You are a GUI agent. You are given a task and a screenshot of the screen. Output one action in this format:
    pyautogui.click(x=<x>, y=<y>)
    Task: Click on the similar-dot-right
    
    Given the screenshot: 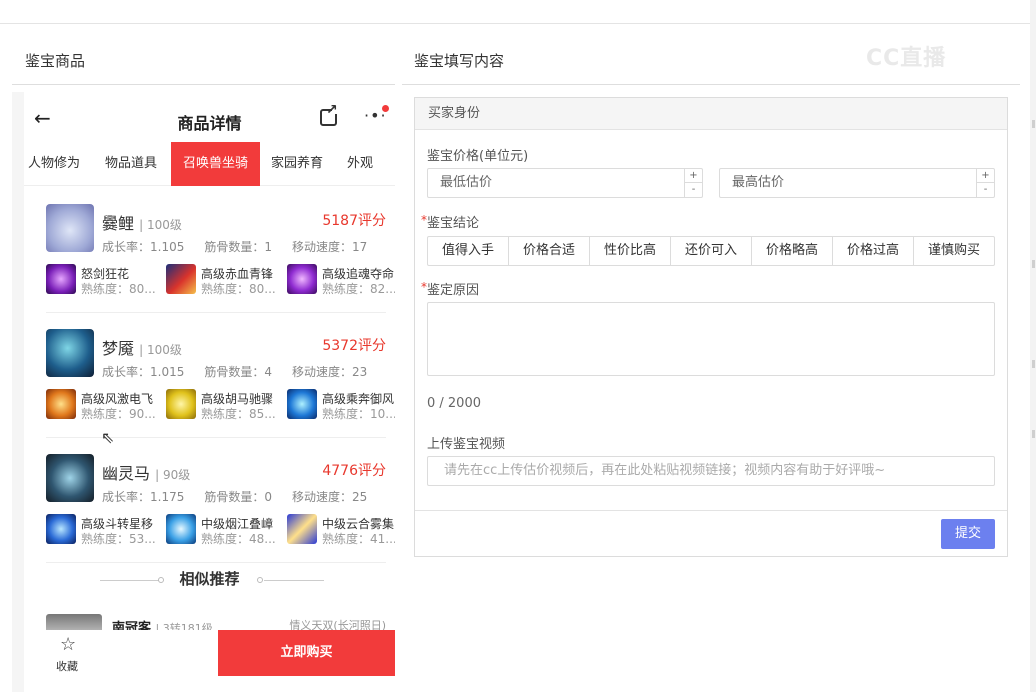 What is the action you would take?
    pyautogui.click(x=260, y=580)
    